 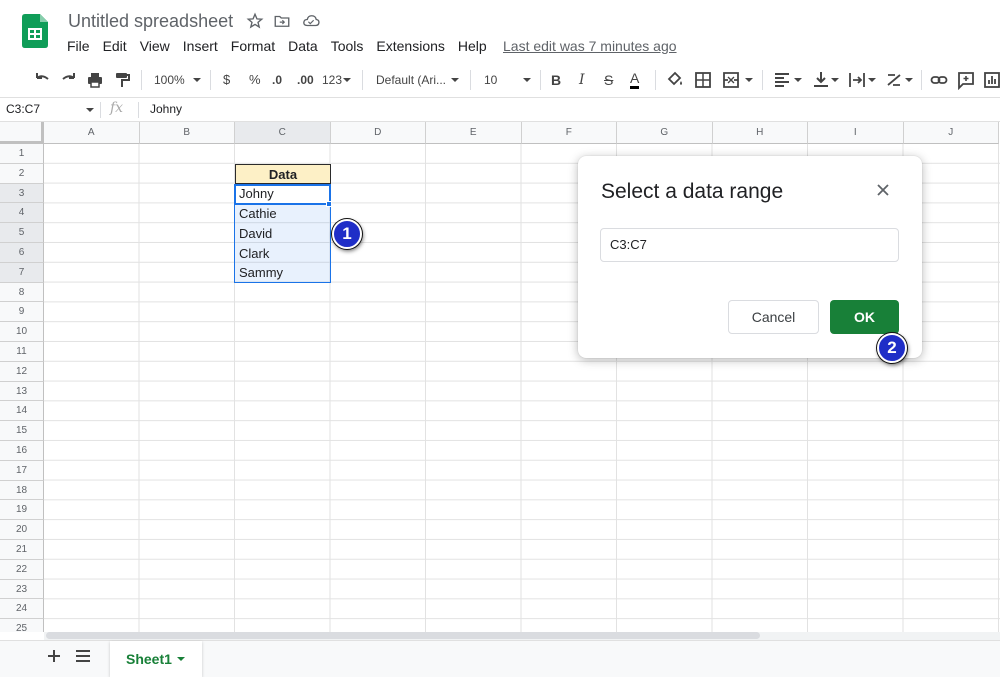 I want to click on text-color-button: A, so click(x=635, y=79).